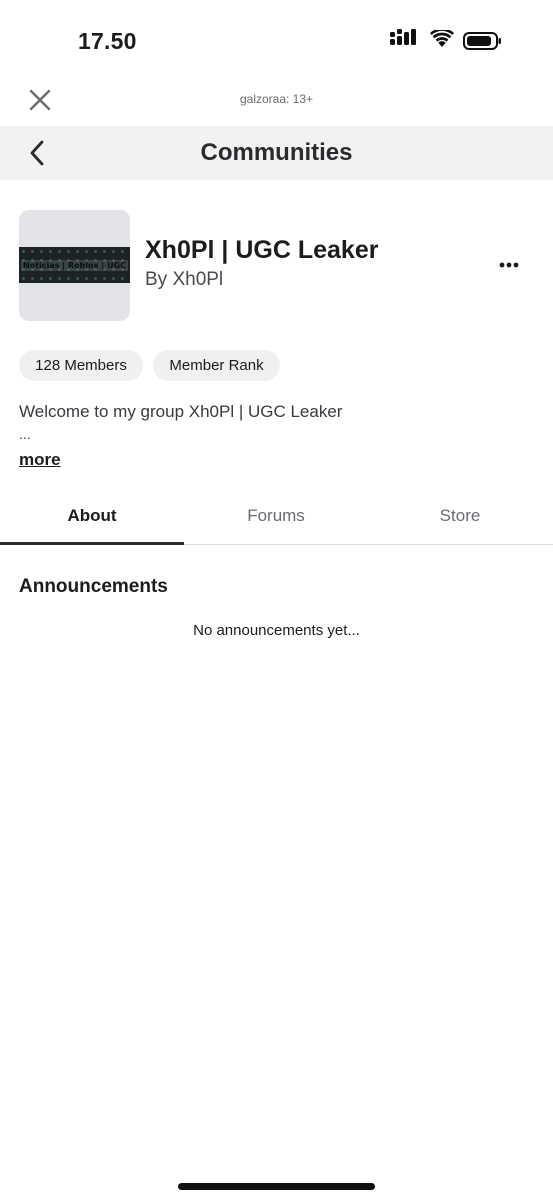 The width and height of the screenshot is (553, 1200). I want to click on announcements-title: Announcements, so click(93, 586).